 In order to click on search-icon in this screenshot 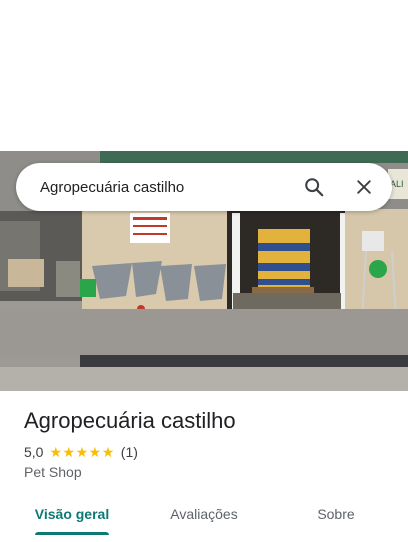, I will do `click(314, 187)`.